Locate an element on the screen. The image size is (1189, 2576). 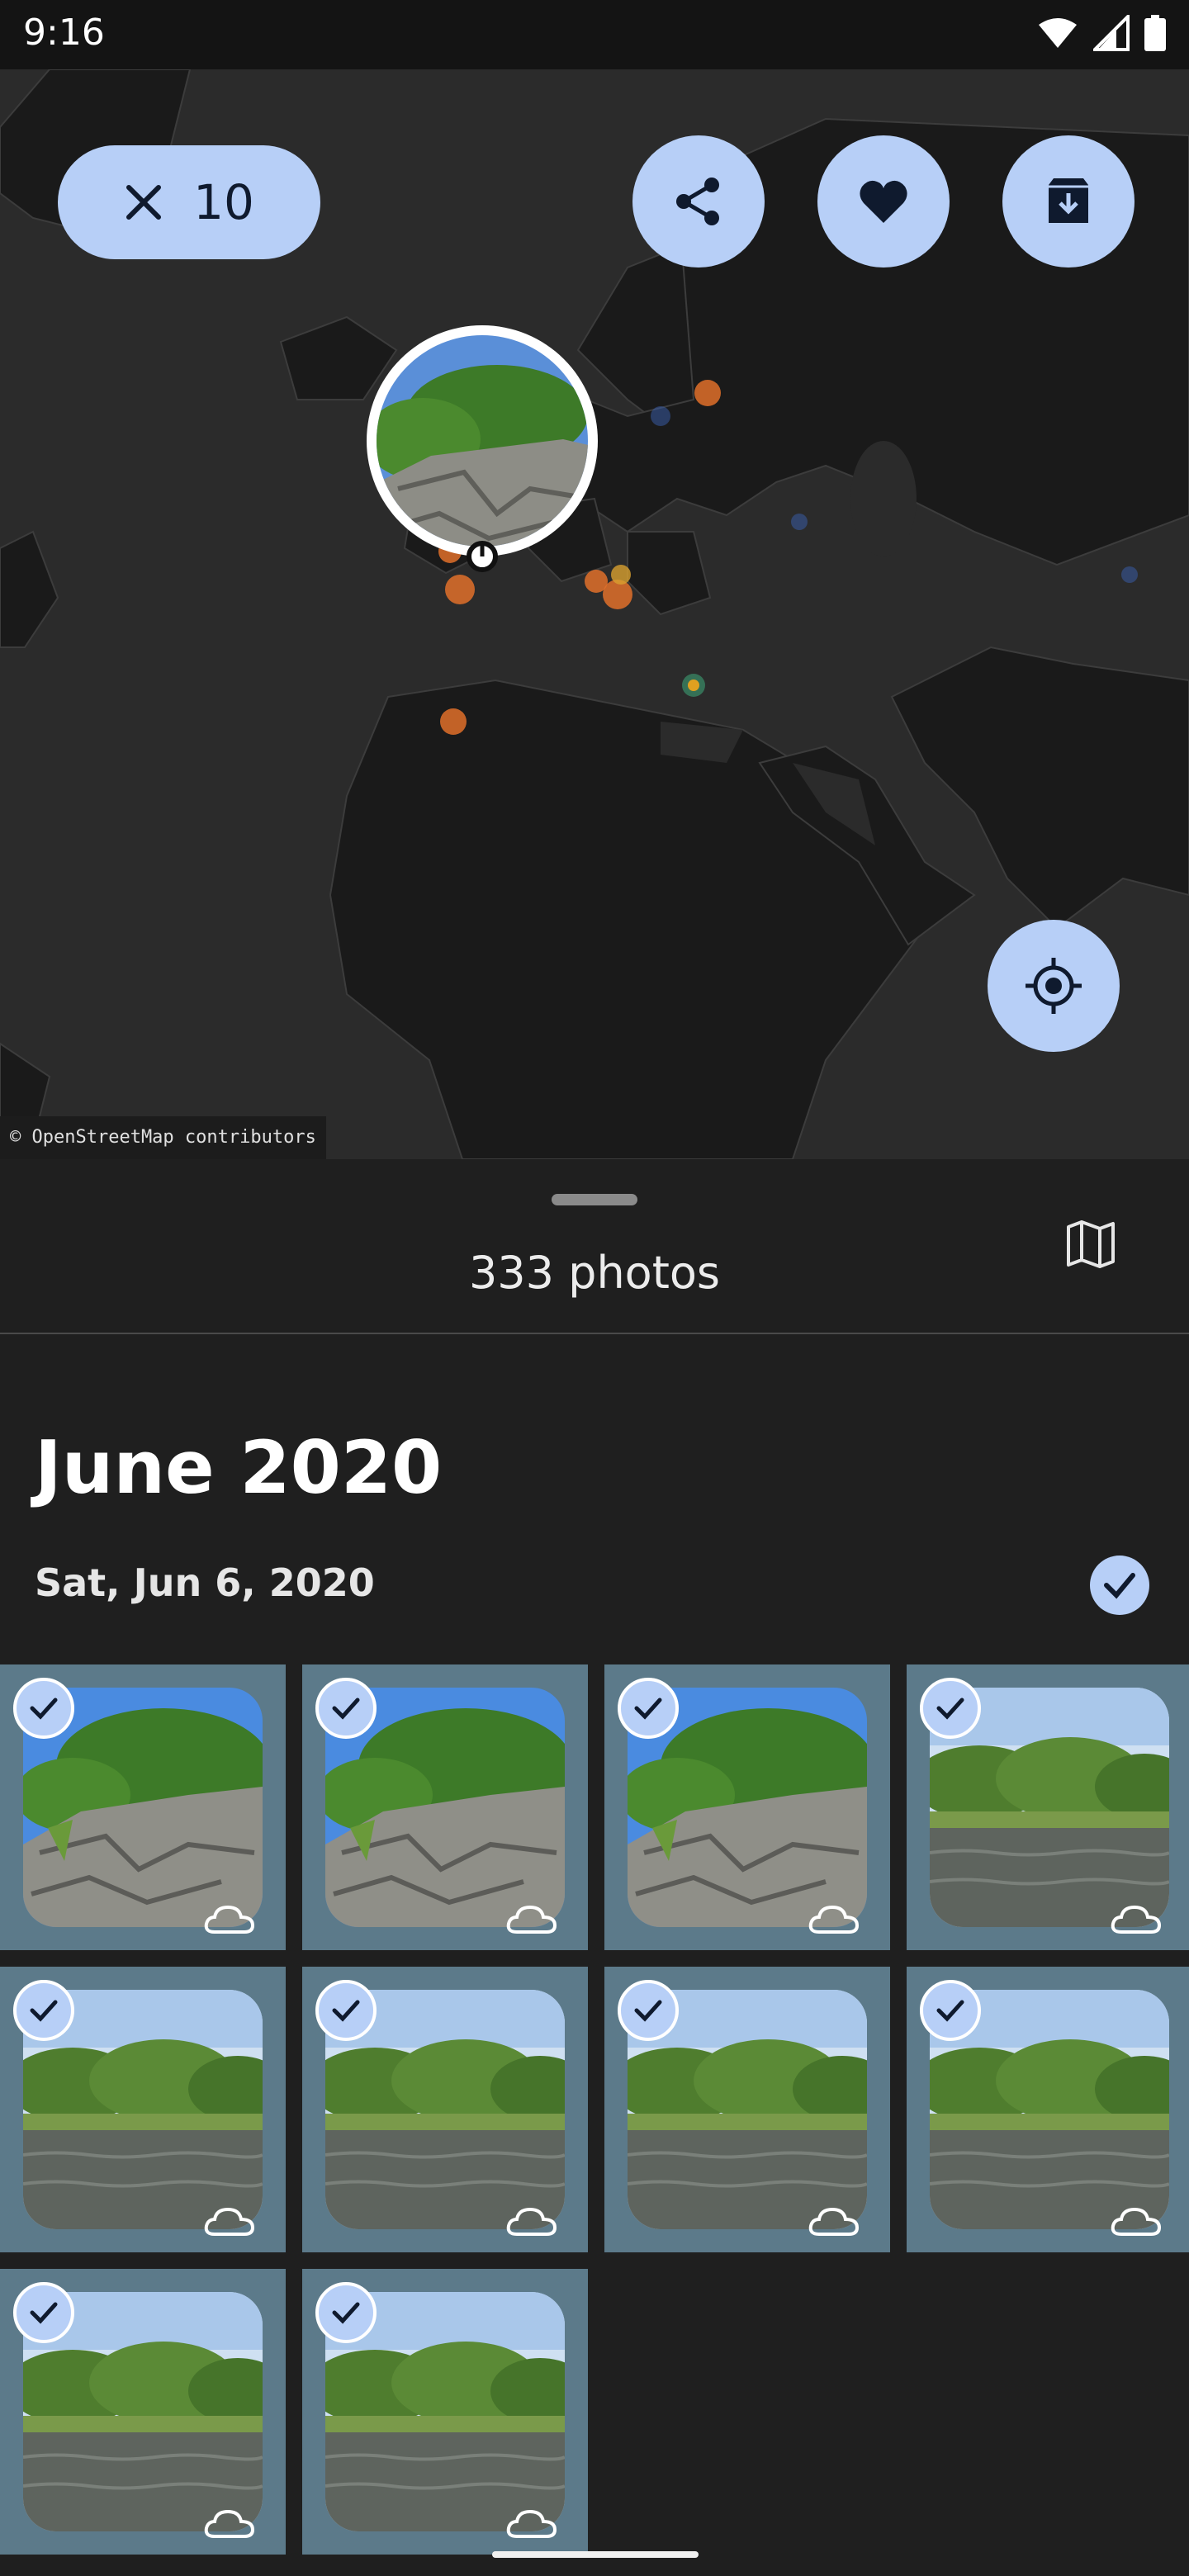
close-icon is located at coordinates (144, 202).